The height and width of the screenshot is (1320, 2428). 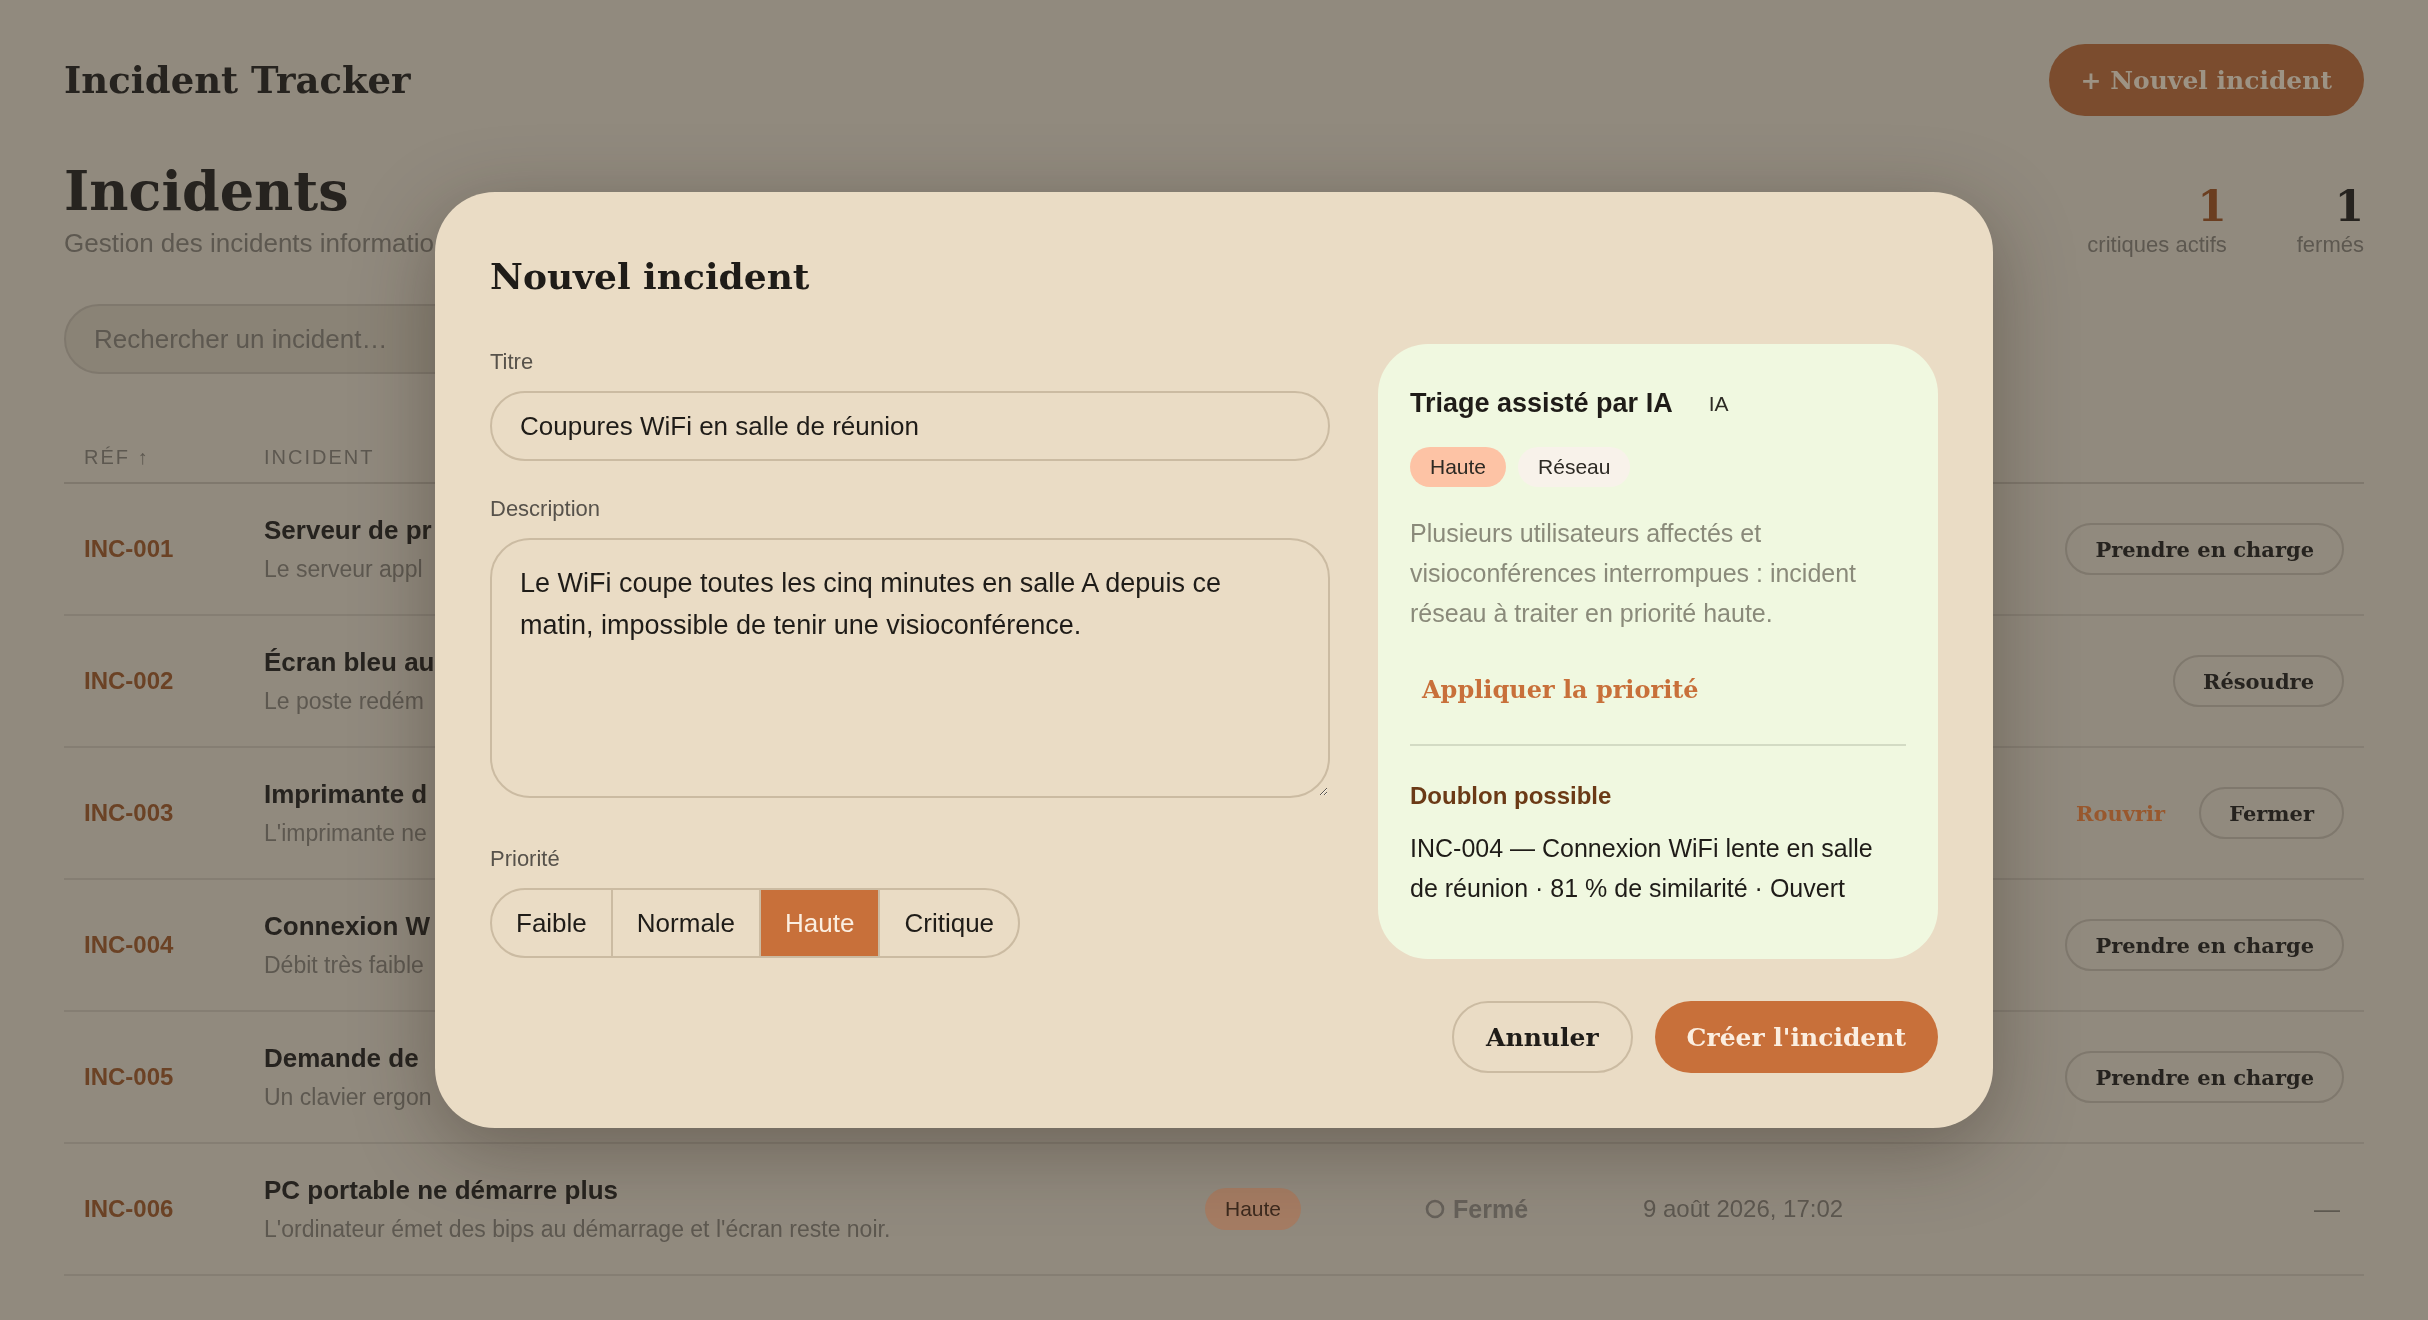 What do you see at coordinates (1560, 689) in the screenshot?
I see `apply-priority-link: Appliquer la priorité` at bounding box center [1560, 689].